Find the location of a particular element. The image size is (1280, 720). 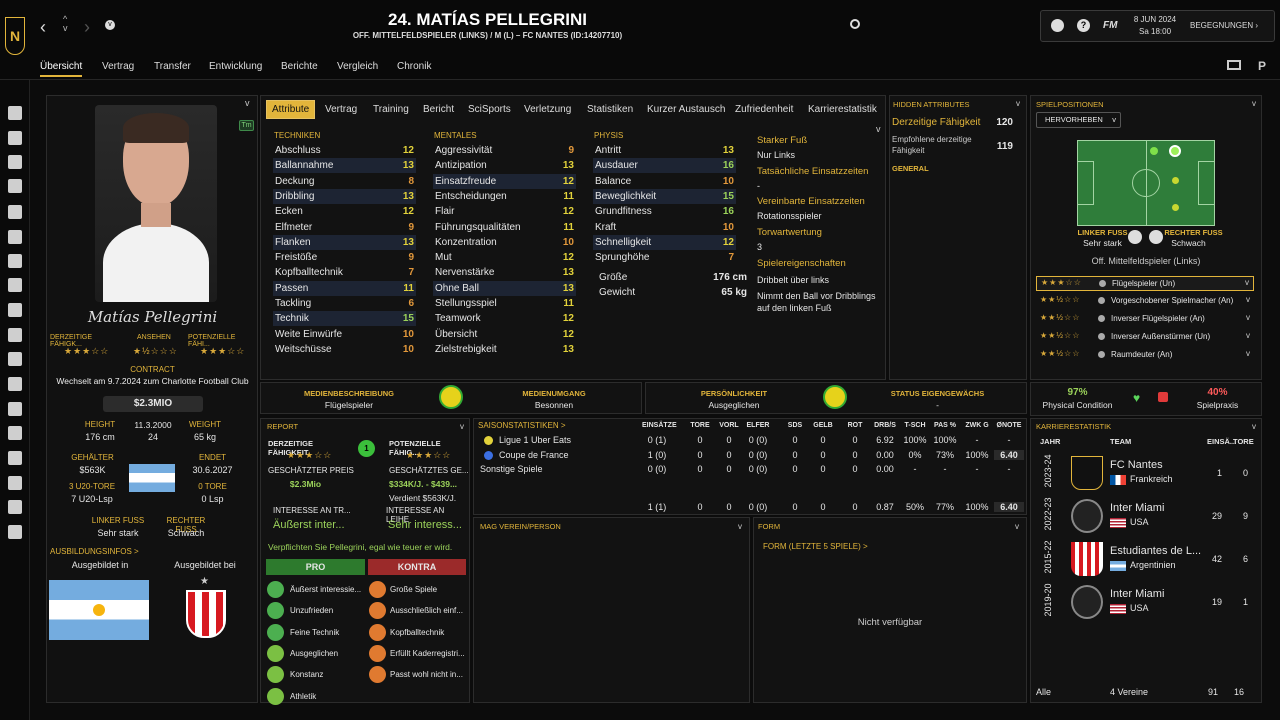

estudiantes-crest is located at coordinates (206, 614).